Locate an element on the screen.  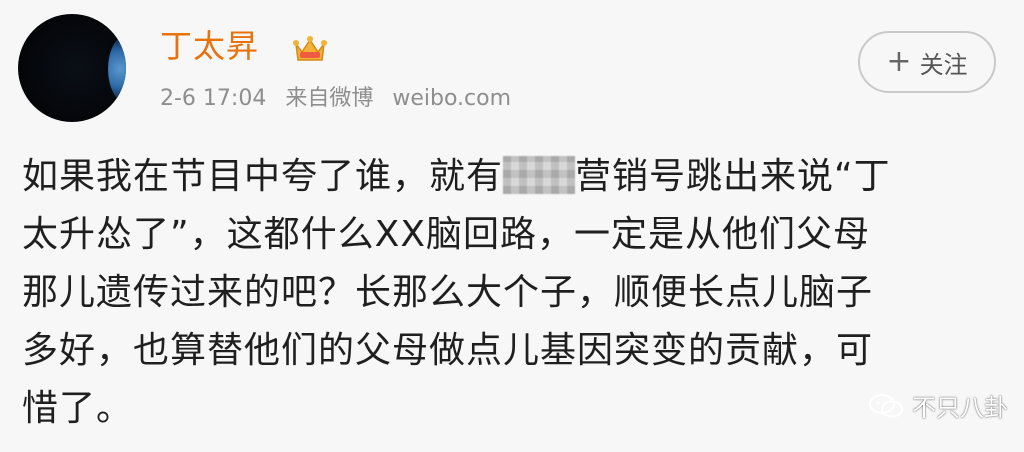
post-line-5: 惜了。 is located at coordinates (78, 408).